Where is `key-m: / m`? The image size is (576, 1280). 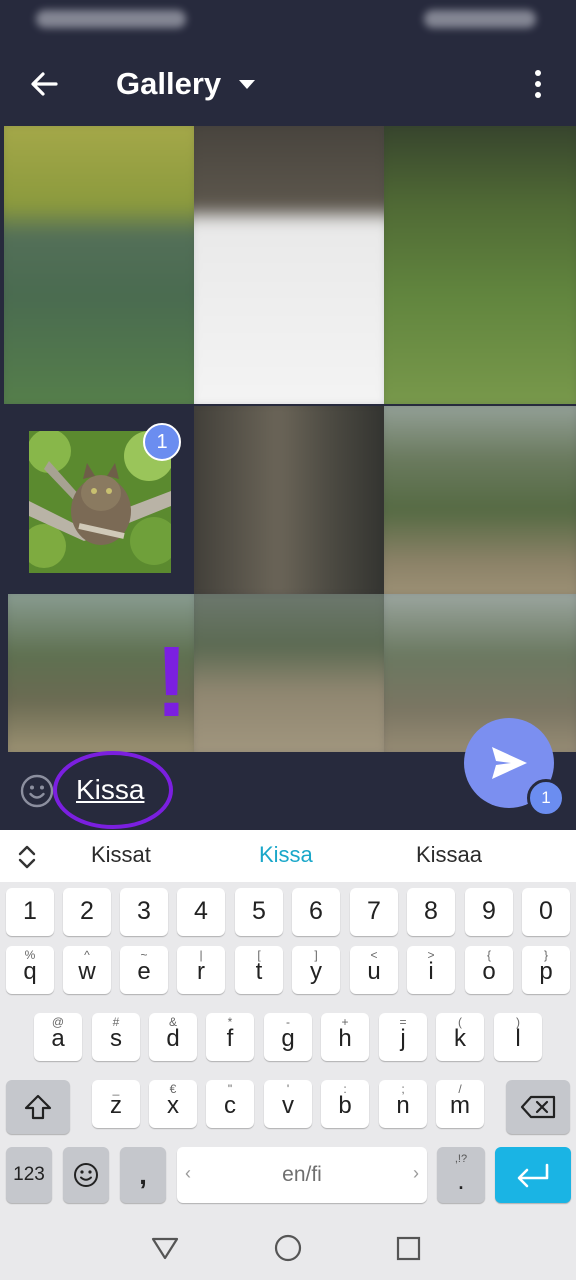
key-m: / m is located at coordinates (460, 1104).